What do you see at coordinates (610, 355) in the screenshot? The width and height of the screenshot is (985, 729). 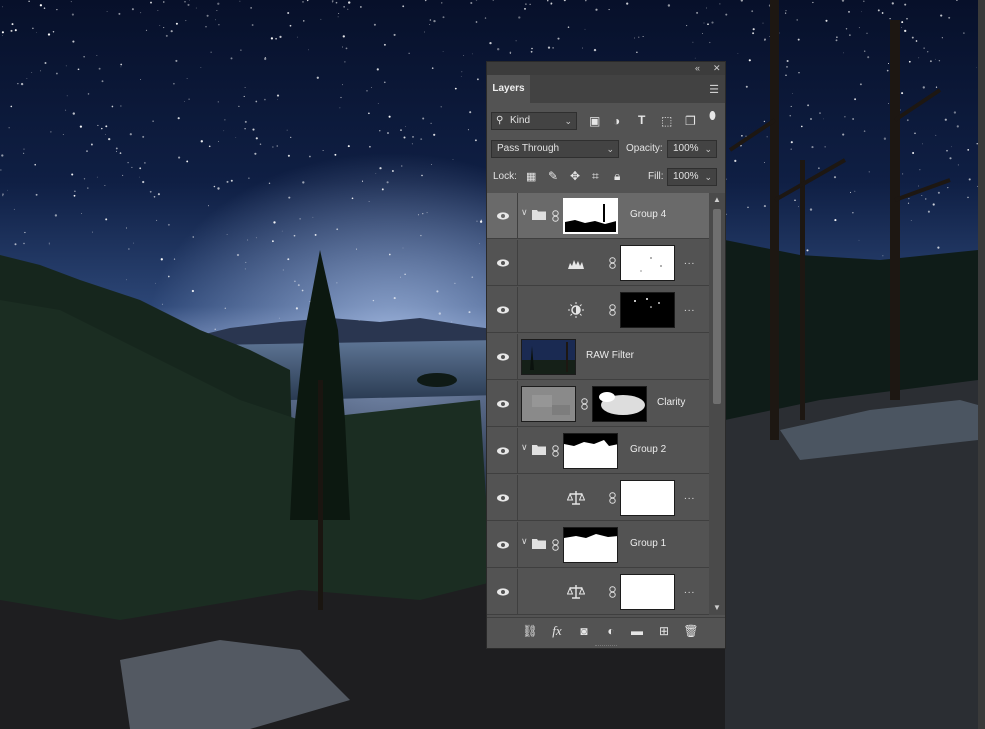 I see `layer-name: RAW Filter` at bounding box center [610, 355].